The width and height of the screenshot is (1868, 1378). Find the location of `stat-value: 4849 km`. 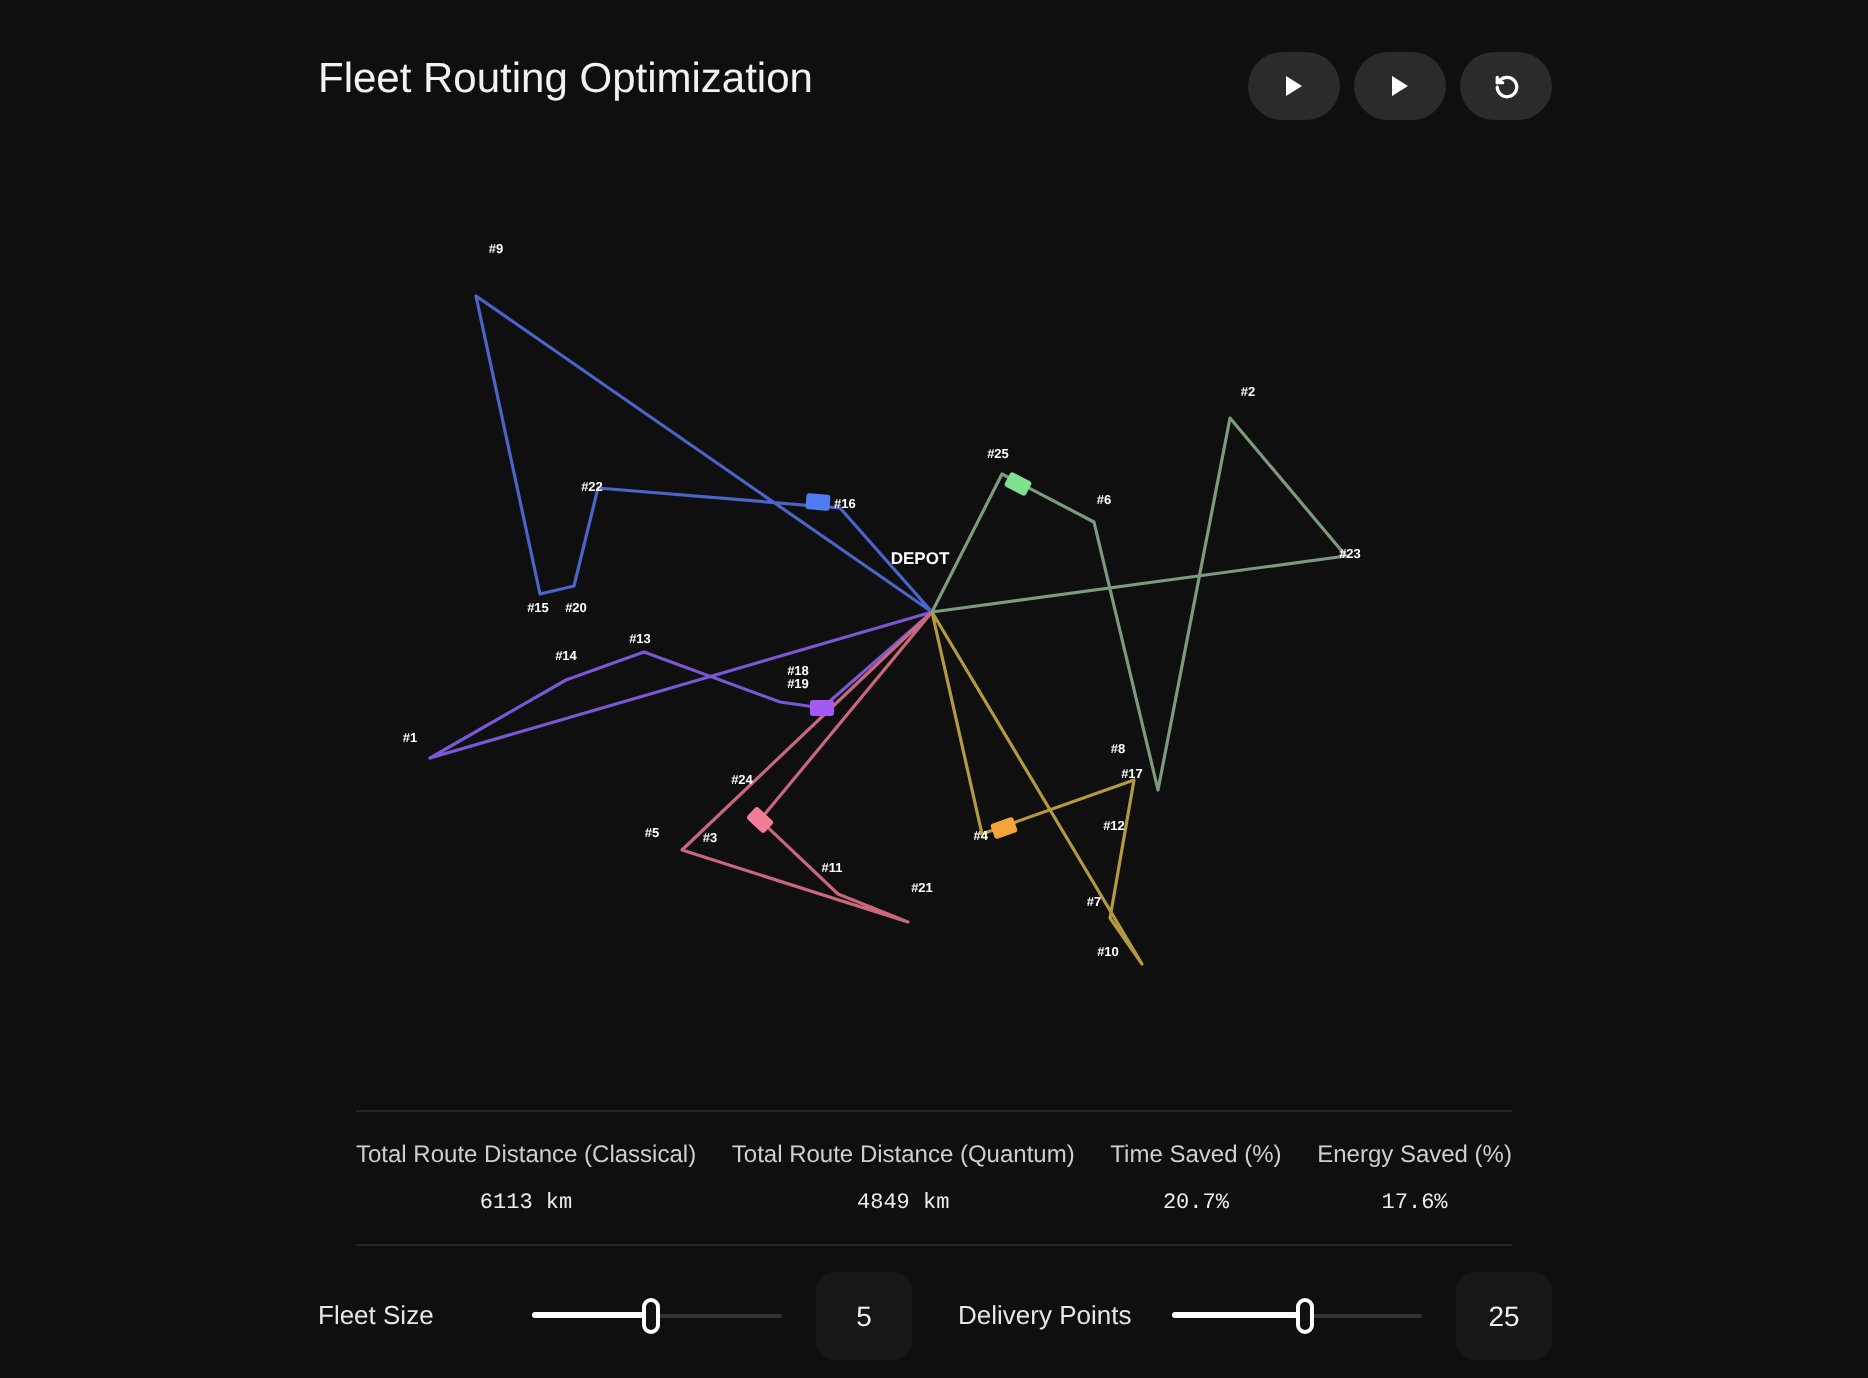

stat-value: 4849 km is located at coordinates (903, 1204).